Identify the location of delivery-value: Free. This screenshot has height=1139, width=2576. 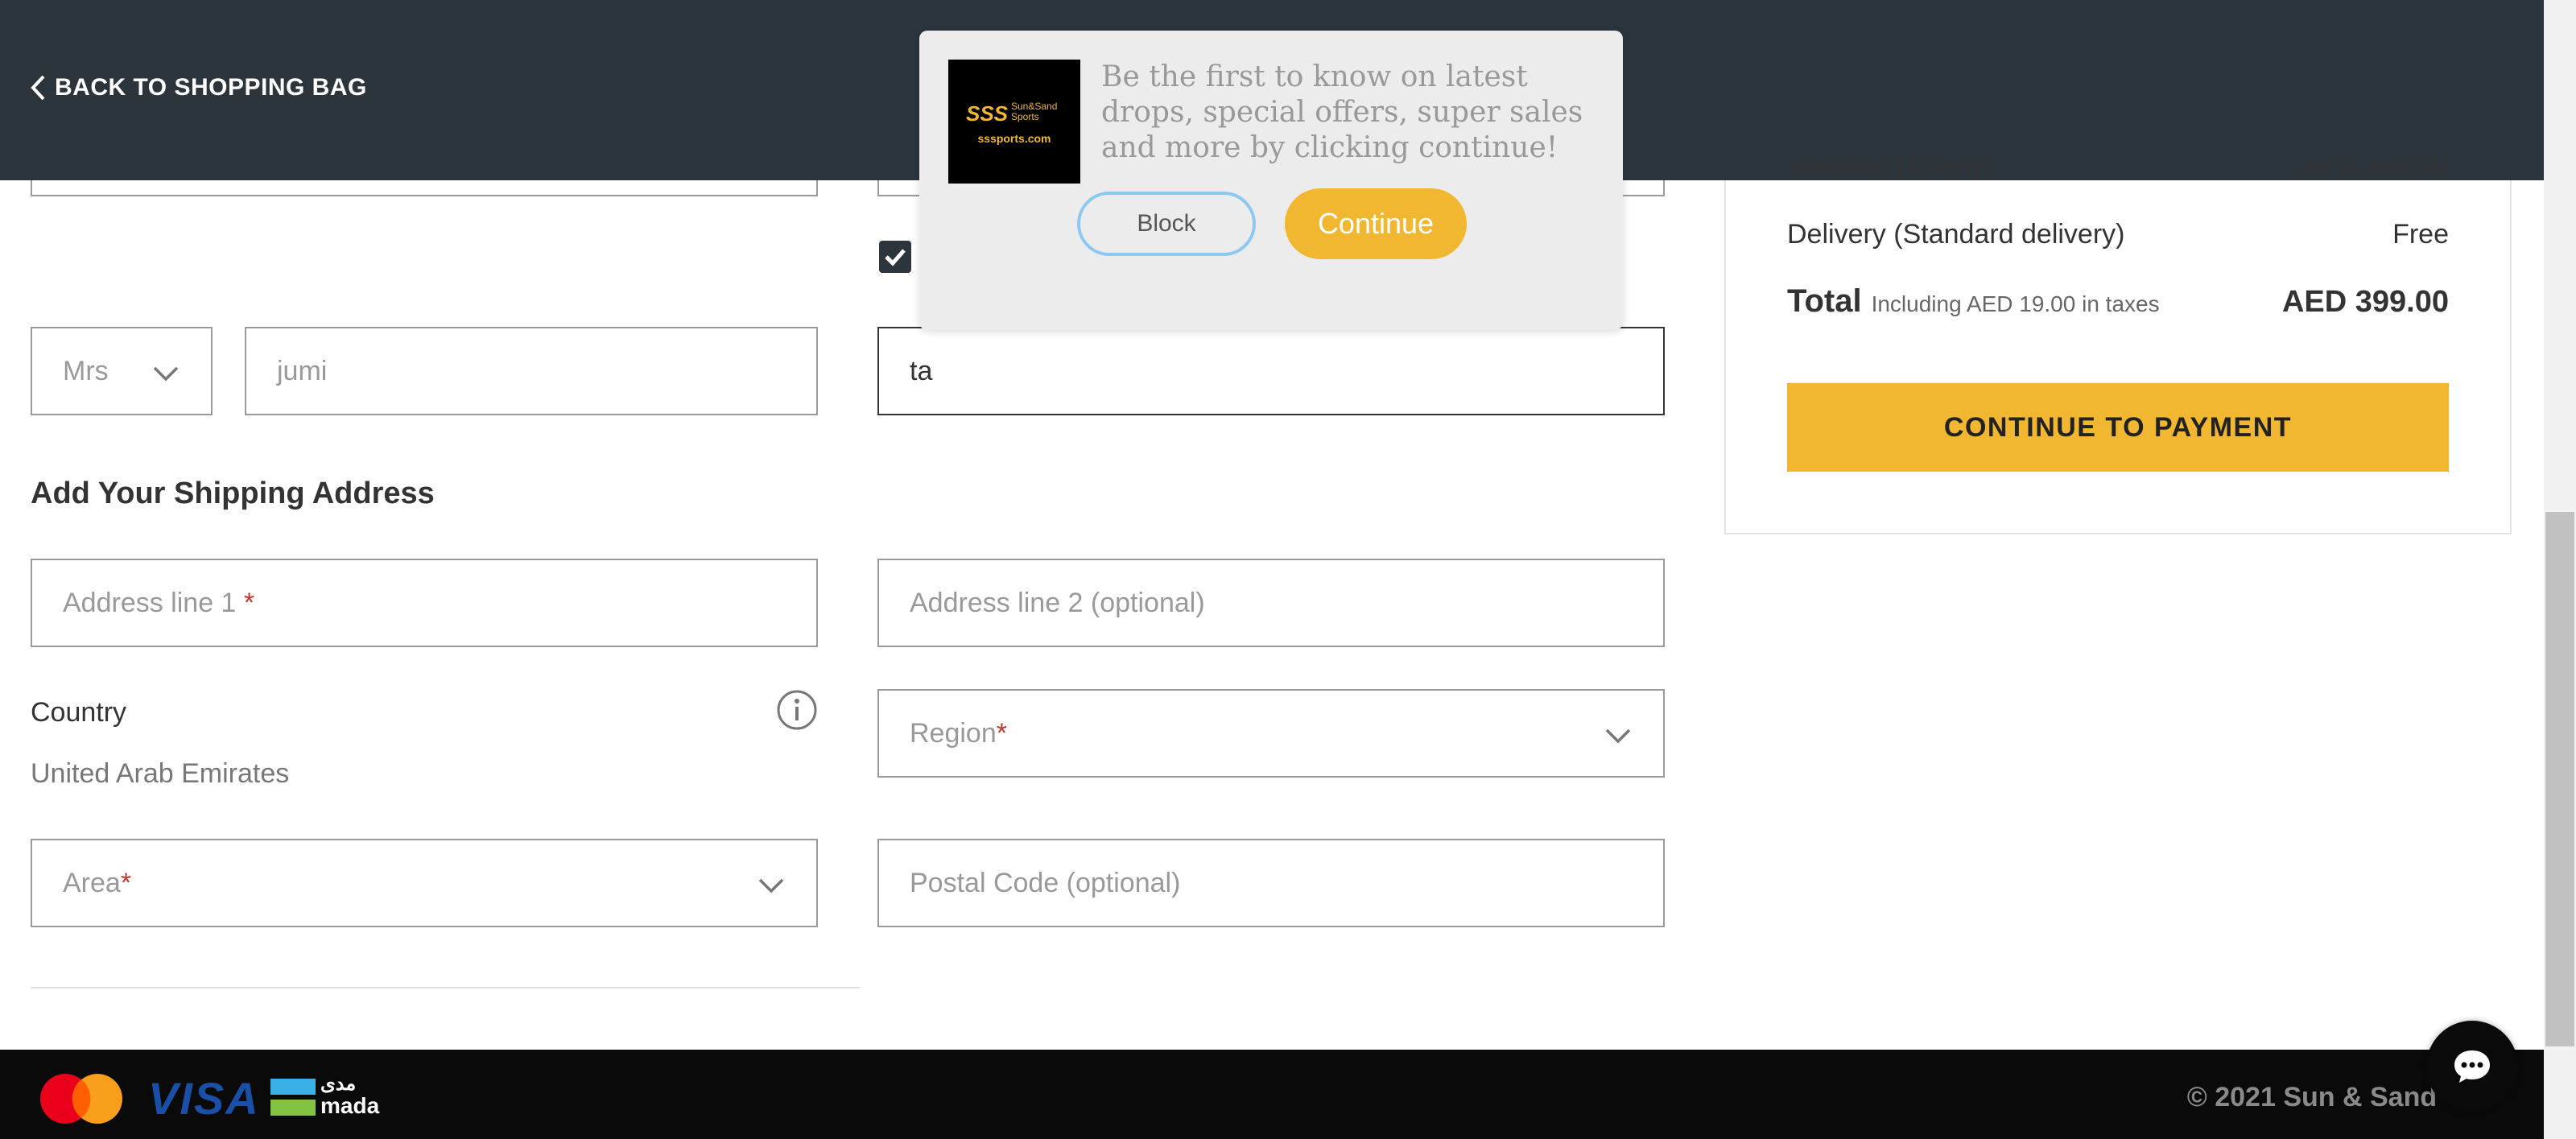
(2420, 234).